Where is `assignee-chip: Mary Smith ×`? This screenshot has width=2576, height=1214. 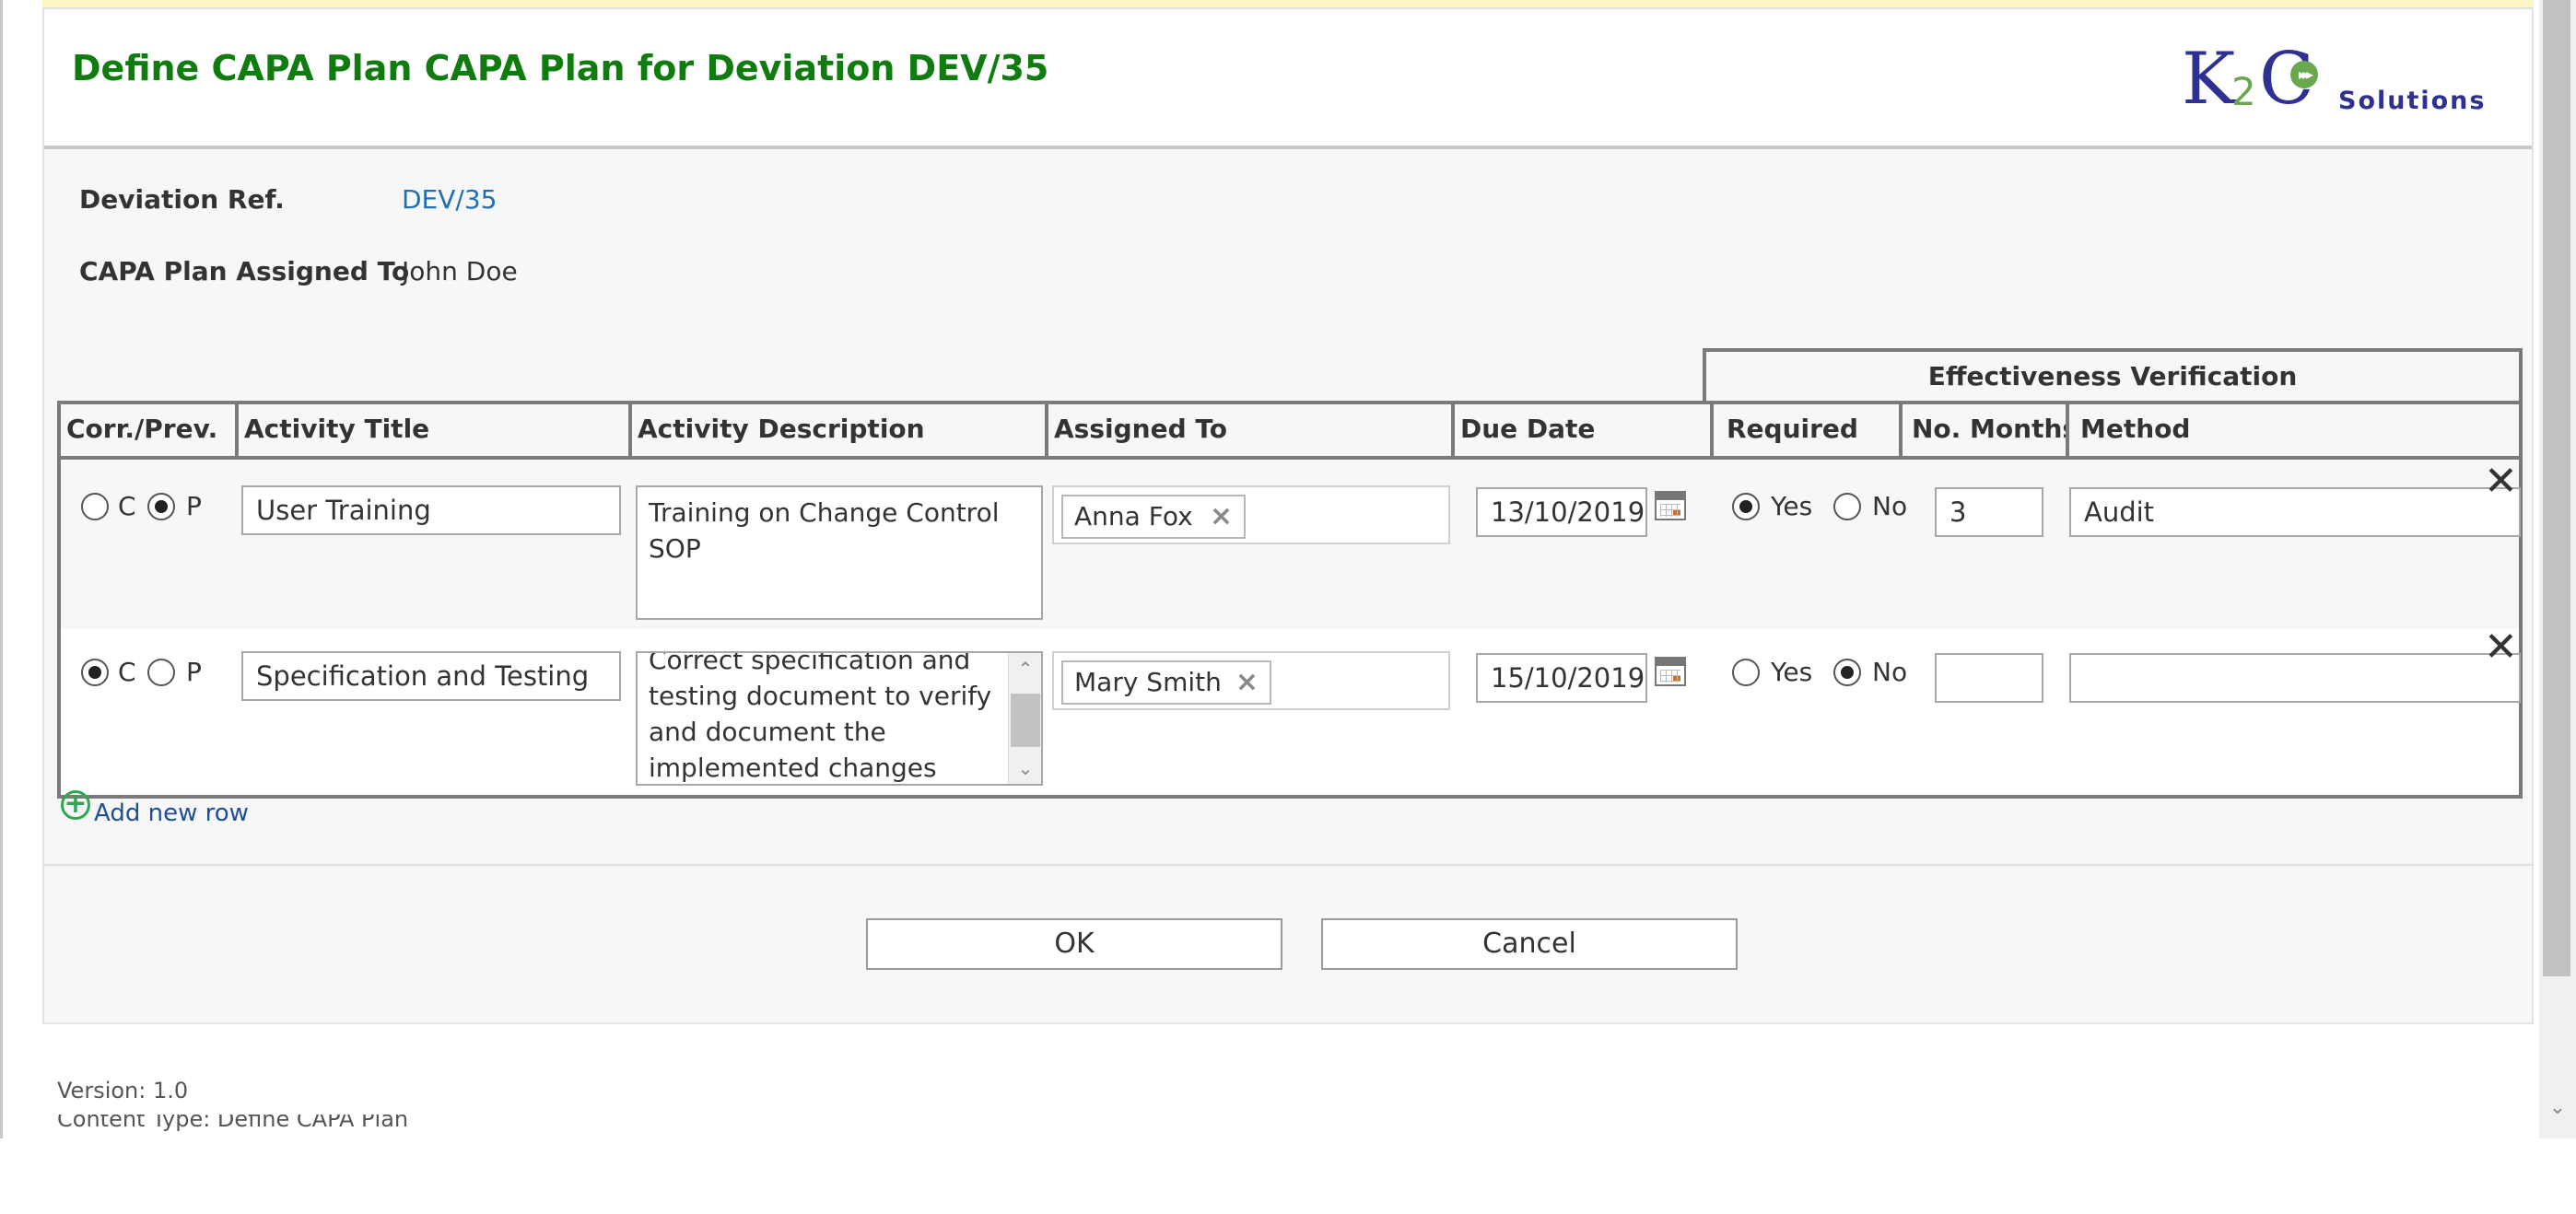 assignee-chip: Mary Smith × is located at coordinates (1166, 683).